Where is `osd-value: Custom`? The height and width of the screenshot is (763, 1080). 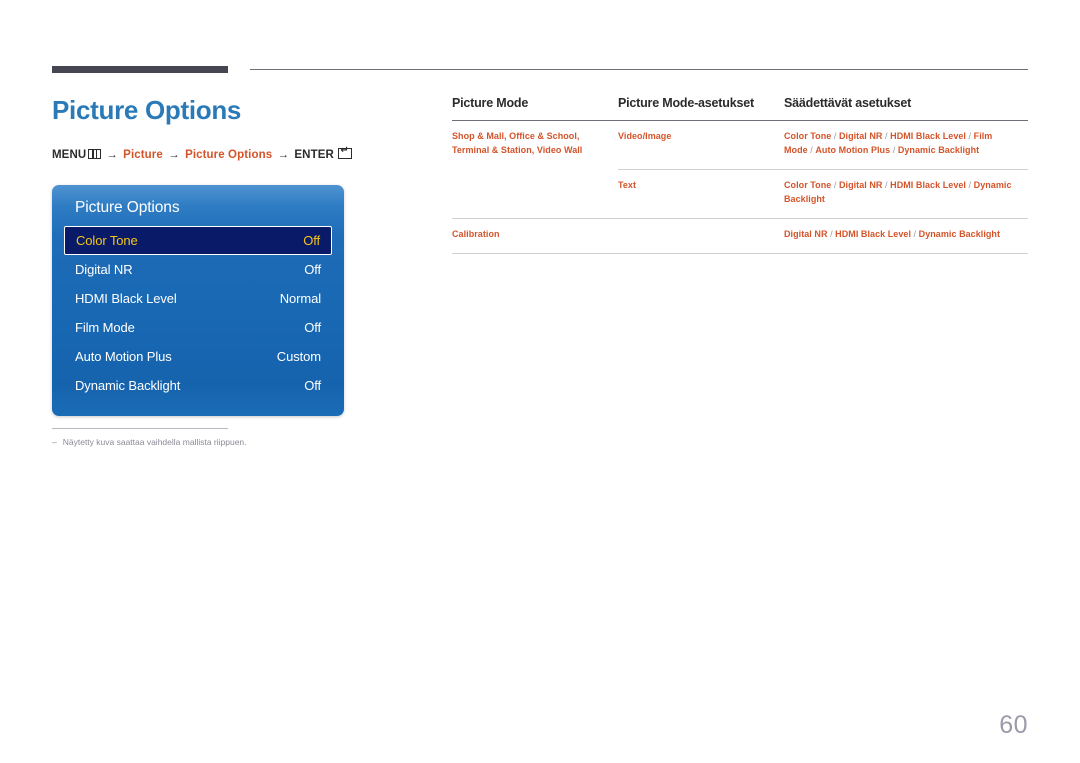
osd-value: Custom is located at coordinates (298, 356).